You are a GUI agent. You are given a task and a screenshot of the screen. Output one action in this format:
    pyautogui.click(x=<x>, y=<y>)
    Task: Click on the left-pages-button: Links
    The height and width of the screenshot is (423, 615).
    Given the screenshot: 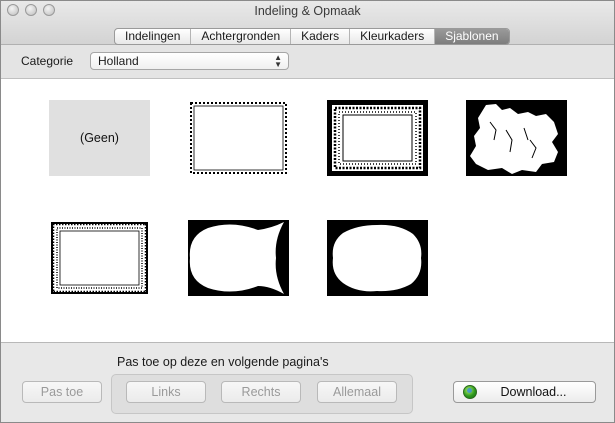 What is the action you would take?
    pyautogui.click(x=166, y=392)
    